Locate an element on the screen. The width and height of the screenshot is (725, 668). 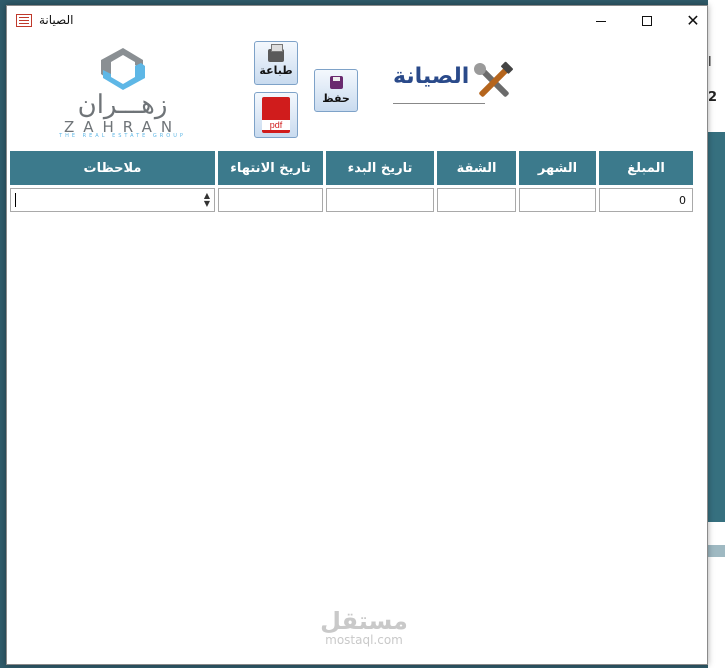
logo-tagline: THE REAL ESTATE GROUP is located at coordinates (122, 136).